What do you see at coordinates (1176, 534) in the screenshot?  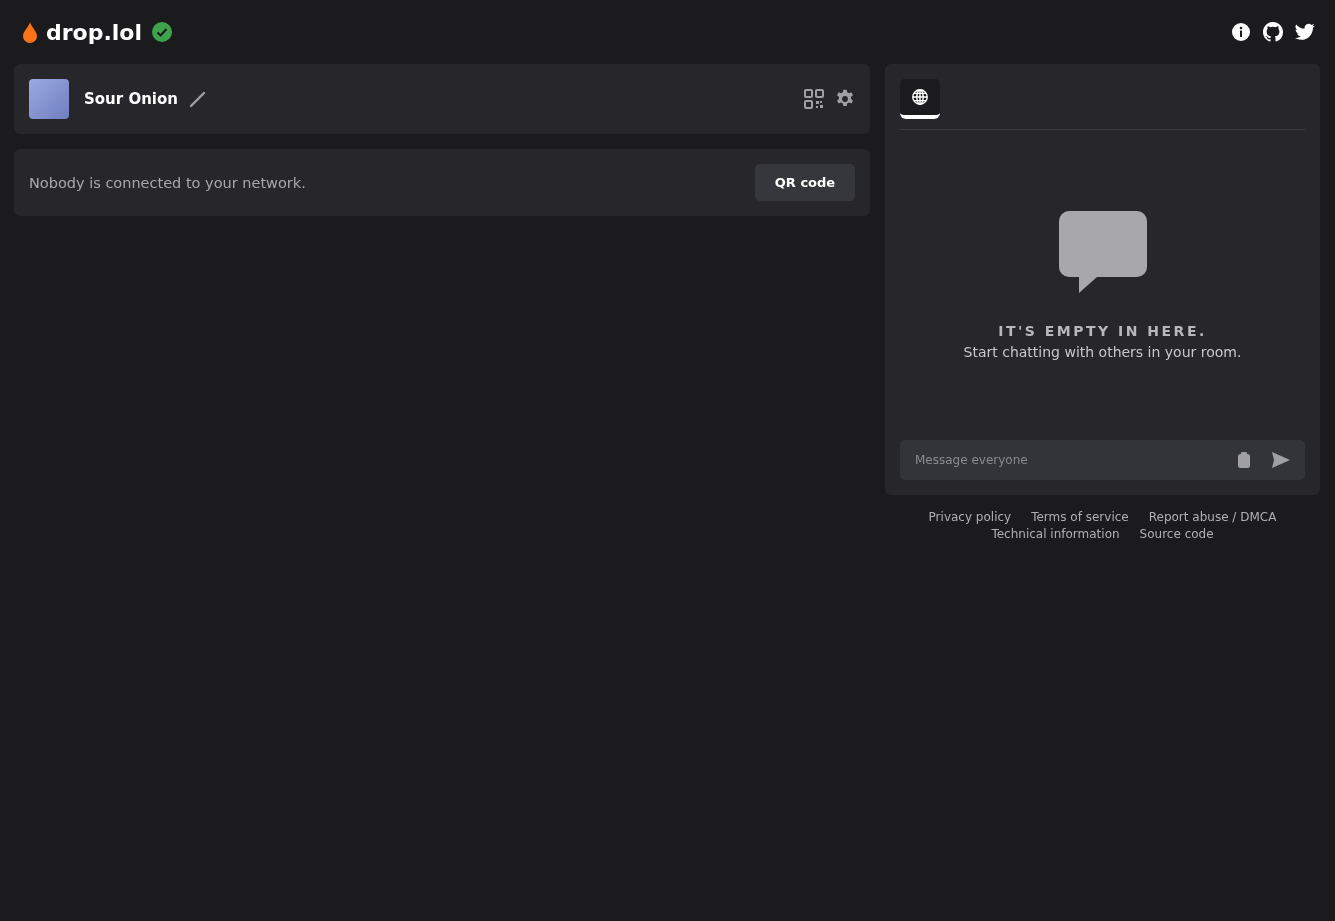 I see `footer-link: Source code` at bounding box center [1176, 534].